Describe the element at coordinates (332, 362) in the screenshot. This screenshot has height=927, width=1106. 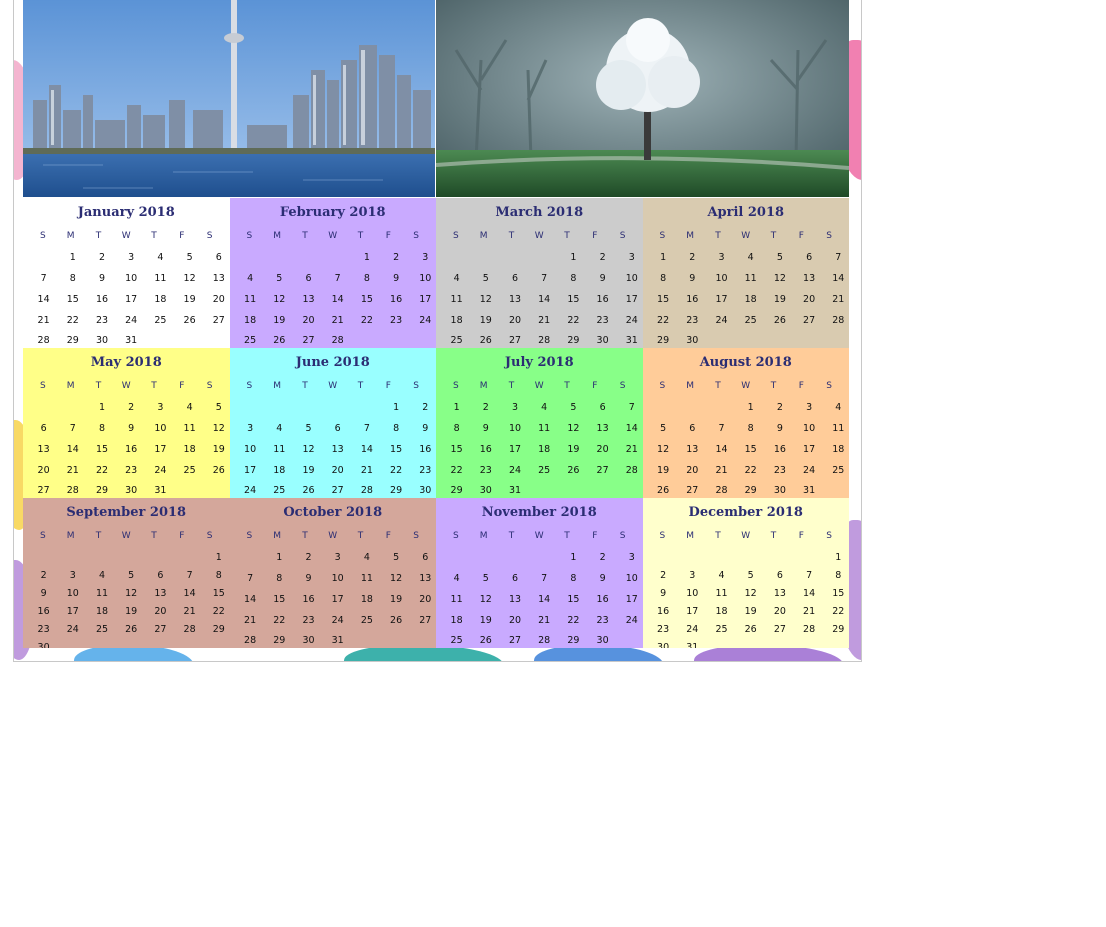
I see `month-title: June 2018` at that location.